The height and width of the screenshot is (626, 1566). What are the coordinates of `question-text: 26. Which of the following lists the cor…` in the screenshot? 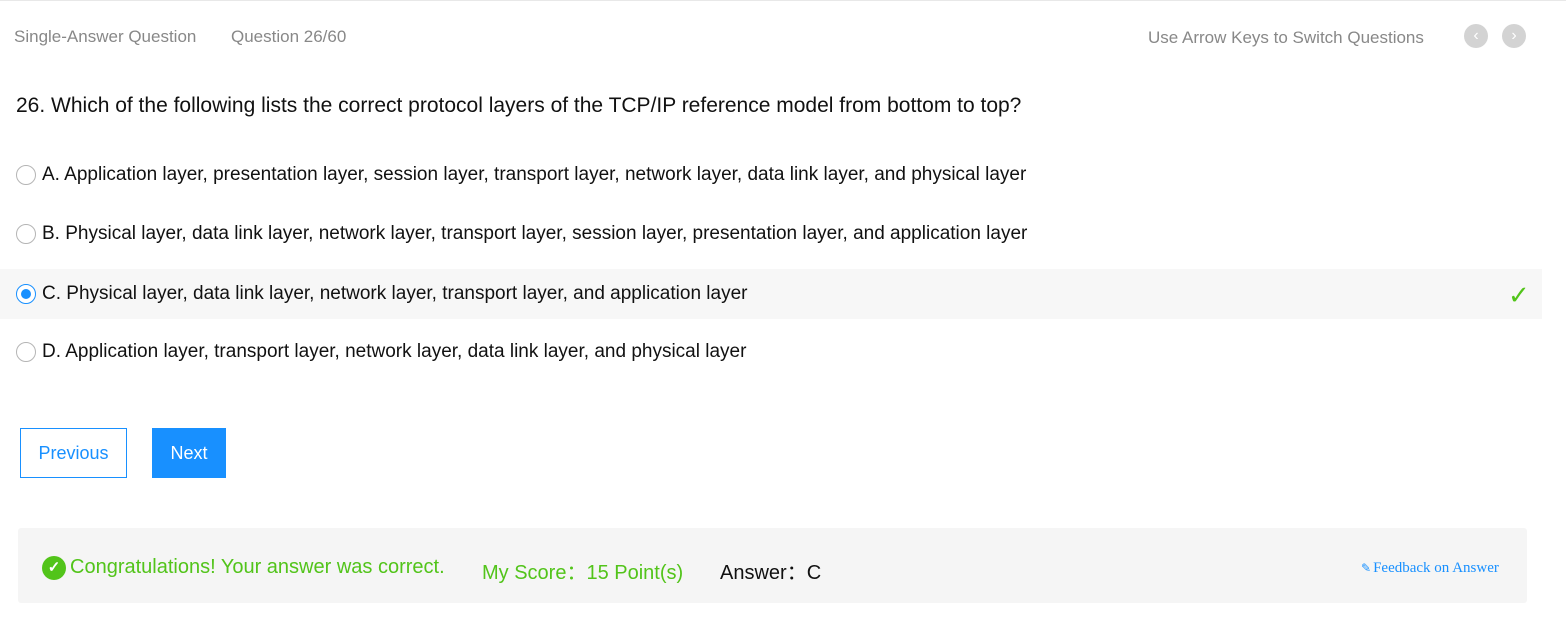 It's located at (519, 105).